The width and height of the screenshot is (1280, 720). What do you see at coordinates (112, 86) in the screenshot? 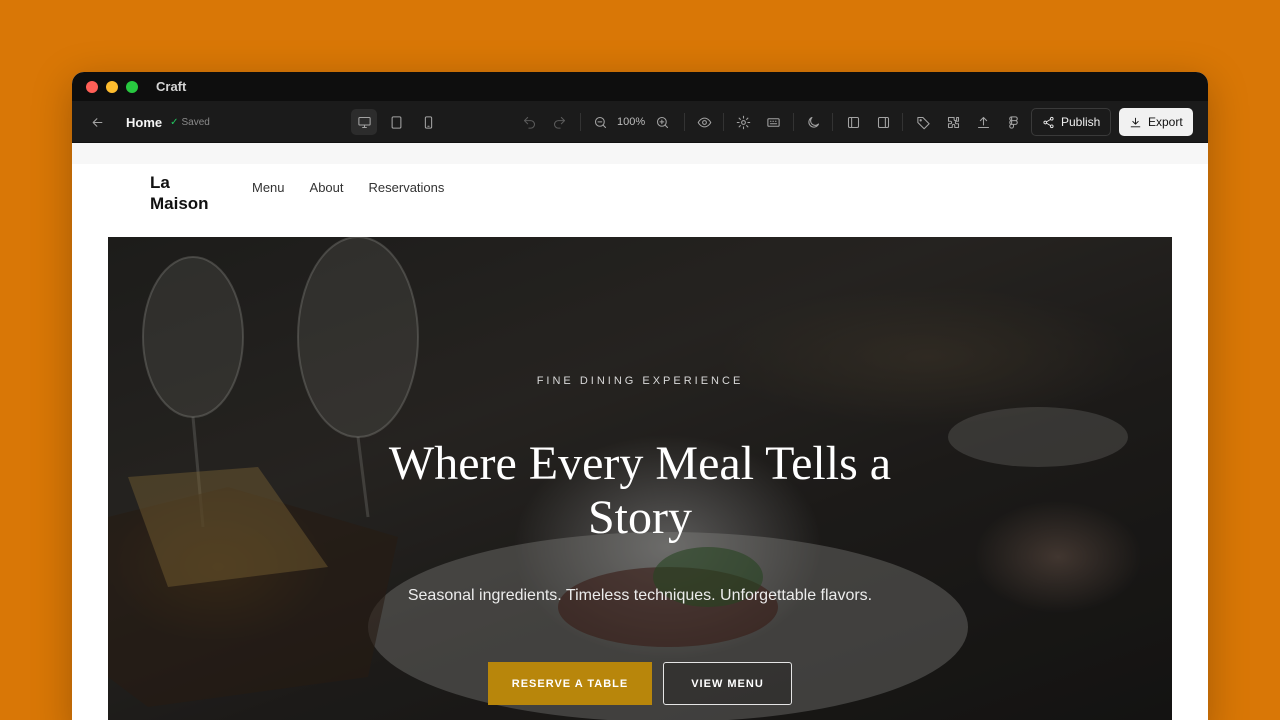
I see `minimize-window-button` at bounding box center [112, 86].